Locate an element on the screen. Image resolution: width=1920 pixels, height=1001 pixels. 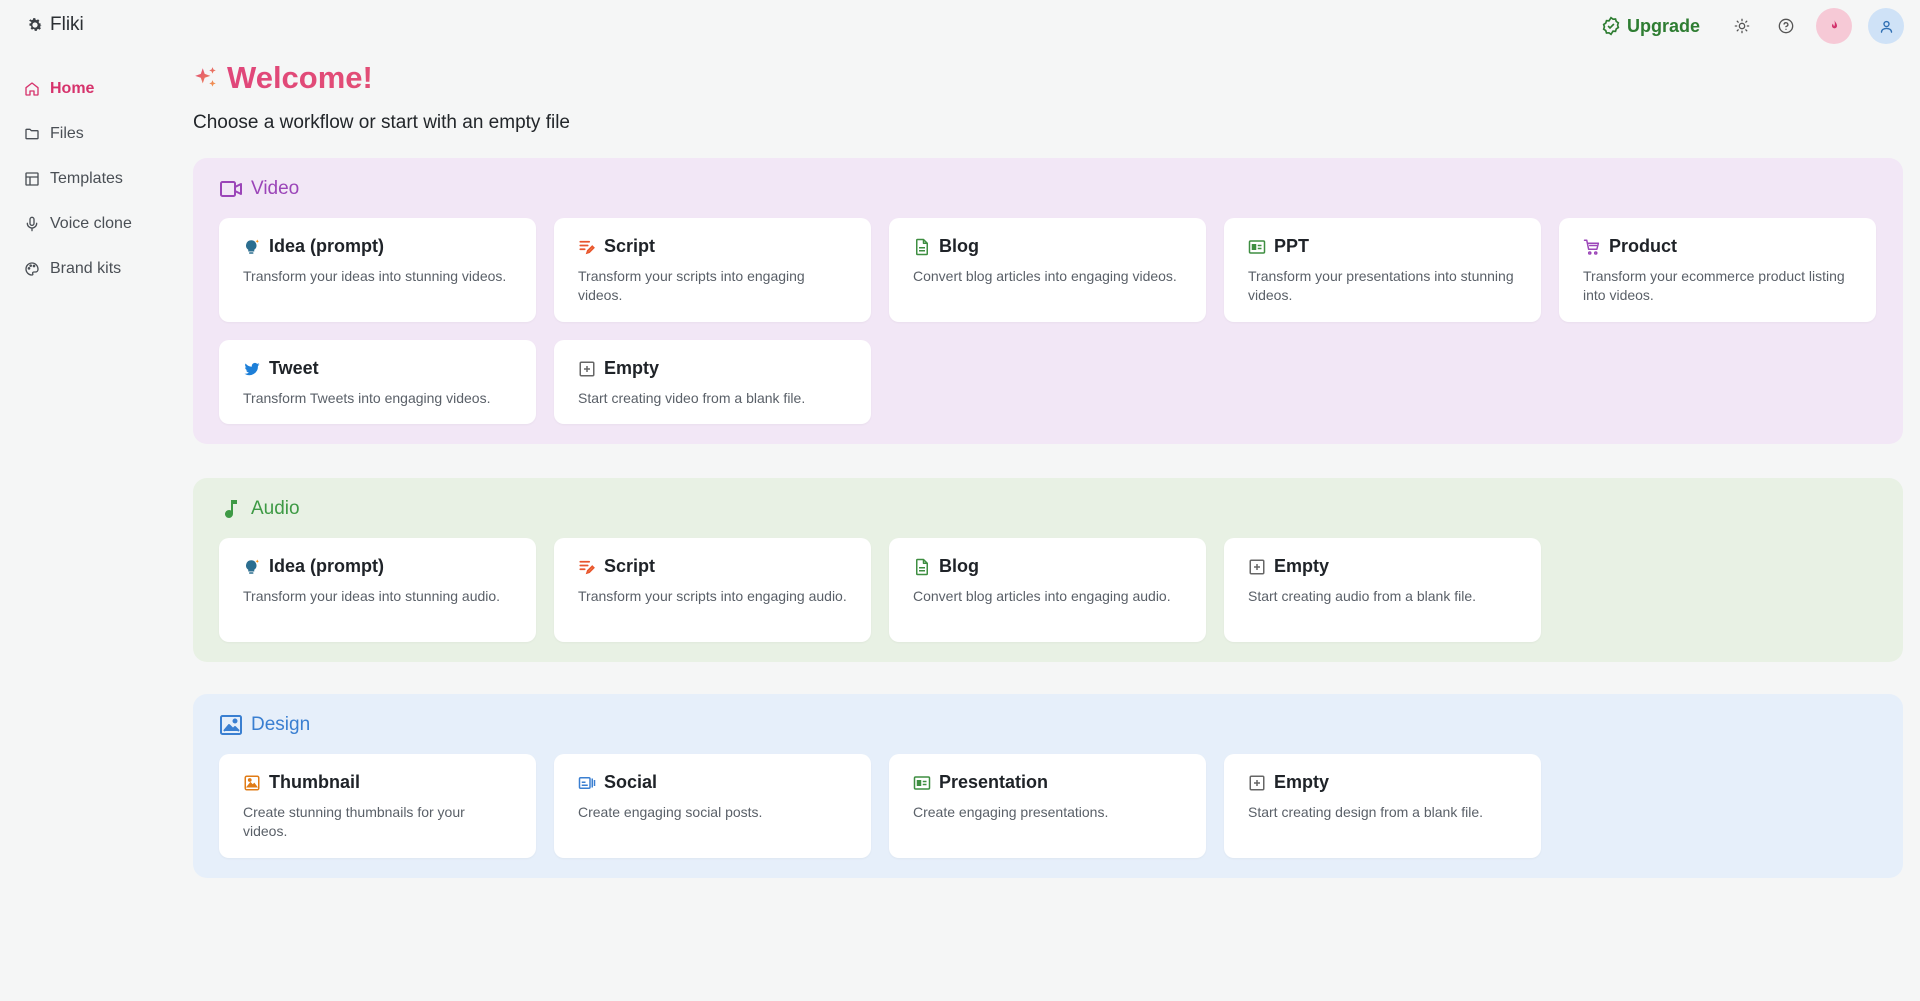
thumbnail-icon is located at coordinates (252, 782).